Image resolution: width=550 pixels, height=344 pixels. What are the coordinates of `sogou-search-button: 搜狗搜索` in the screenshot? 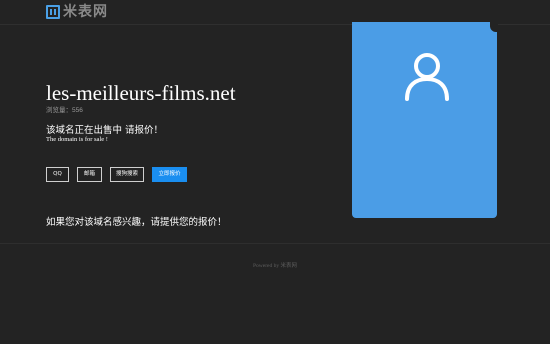 It's located at (127, 174).